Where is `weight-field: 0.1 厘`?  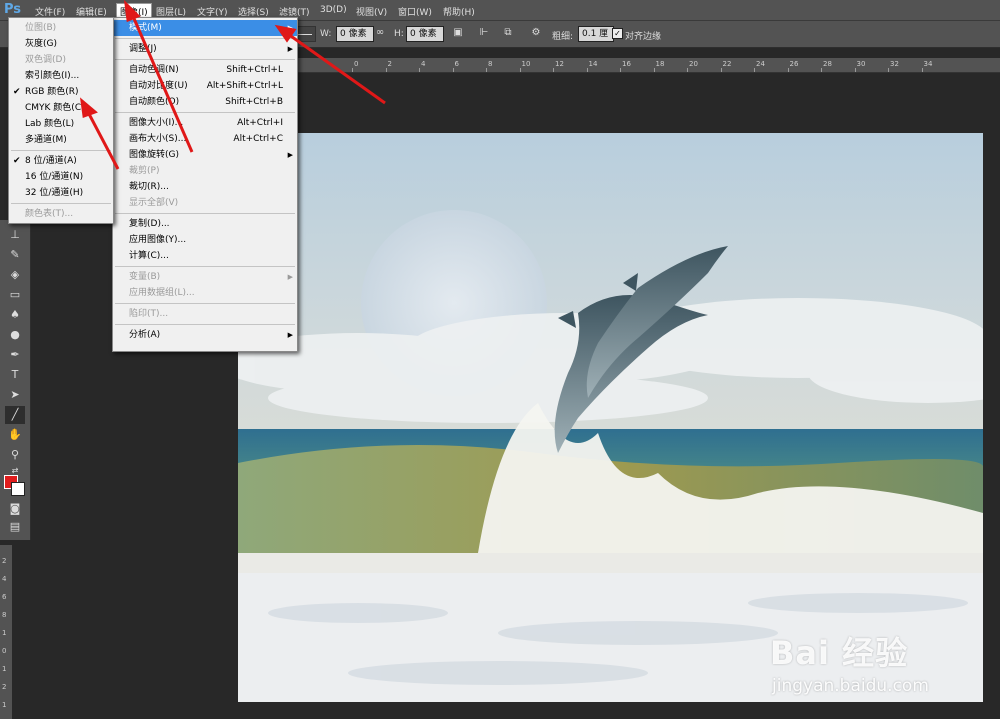 weight-field: 0.1 厘 is located at coordinates (596, 34).